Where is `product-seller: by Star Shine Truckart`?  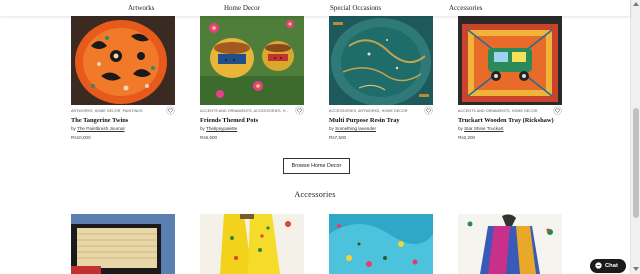 product-seller: by Star Shine Truckart is located at coordinates (480, 128).